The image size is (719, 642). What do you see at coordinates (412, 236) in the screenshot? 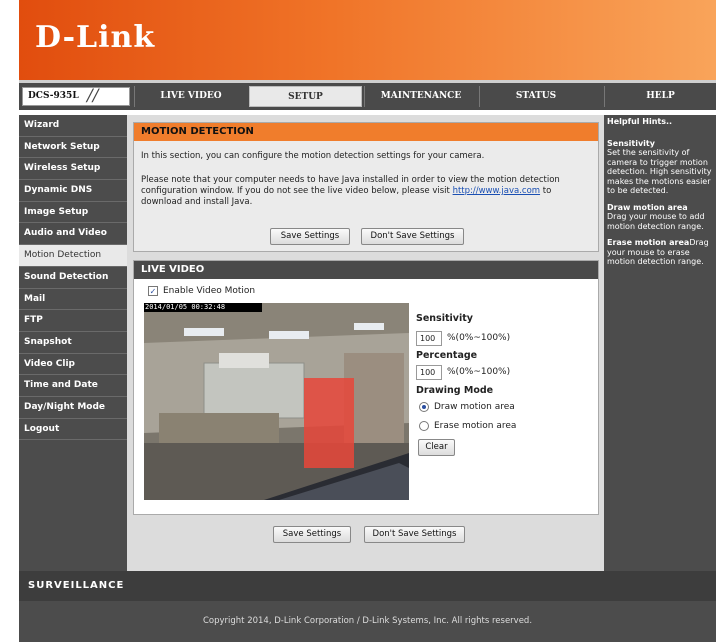
I see `dont-save-button-top: Don't Save Settings` at bounding box center [412, 236].